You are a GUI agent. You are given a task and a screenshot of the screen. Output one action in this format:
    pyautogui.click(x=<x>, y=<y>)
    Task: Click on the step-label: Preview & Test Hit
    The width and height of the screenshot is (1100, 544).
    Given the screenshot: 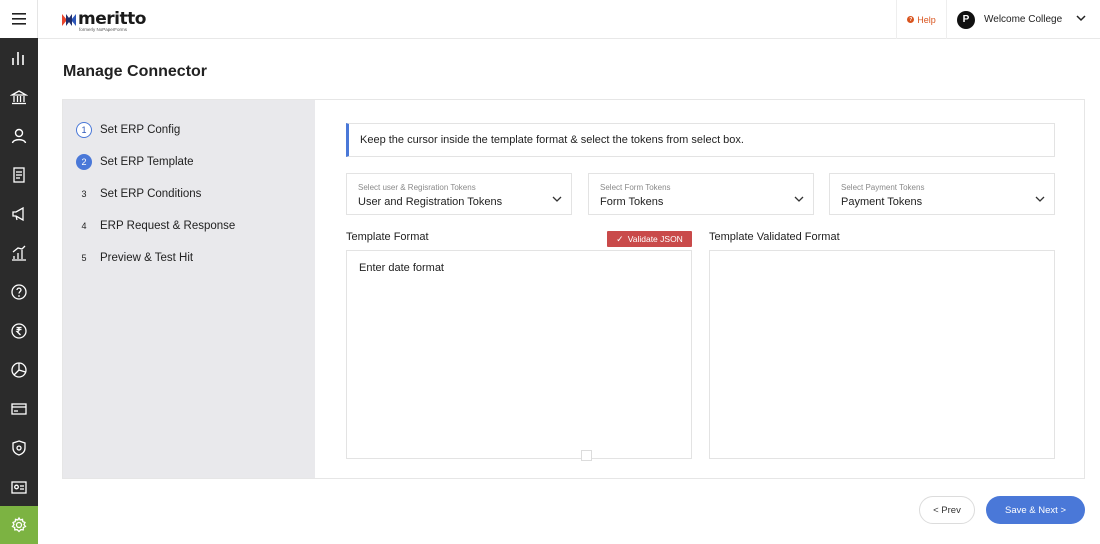 What is the action you would take?
    pyautogui.click(x=147, y=258)
    